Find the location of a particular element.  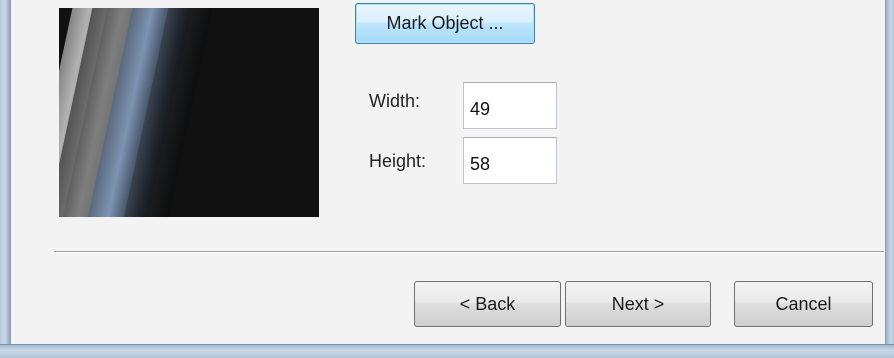

back-button-label: < Back is located at coordinates (487, 303).